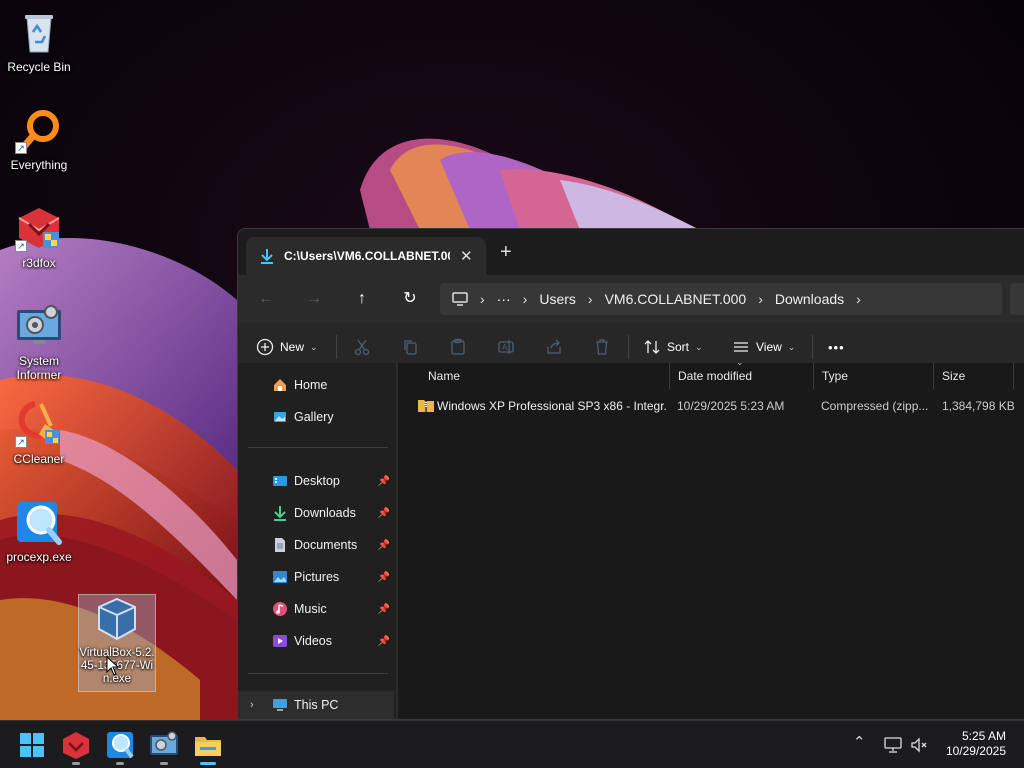 Image resolution: width=1024 pixels, height=768 pixels. Describe the element at coordinates (265, 347) in the screenshot. I see `plus-circle-icon` at that location.